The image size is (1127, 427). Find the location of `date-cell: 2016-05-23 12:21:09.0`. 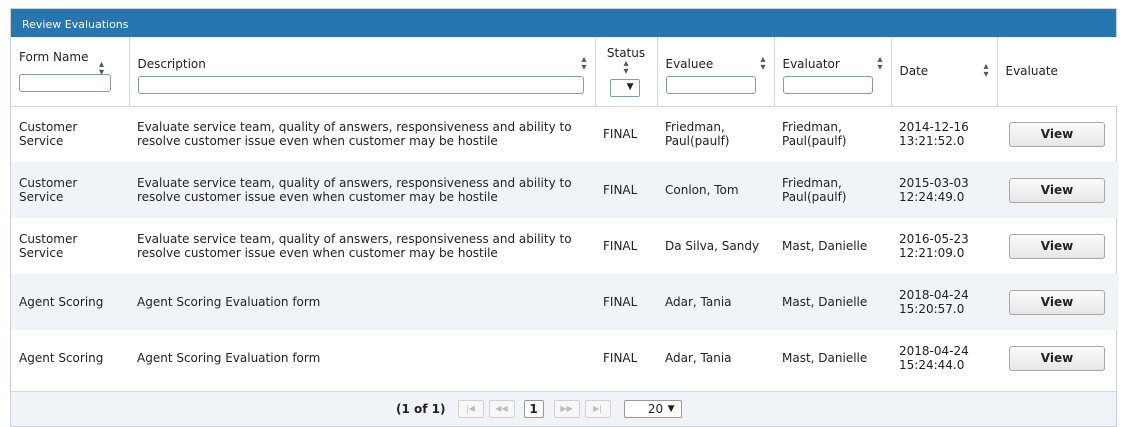

date-cell: 2016-05-23 12:21:09.0 is located at coordinates (934, 246).